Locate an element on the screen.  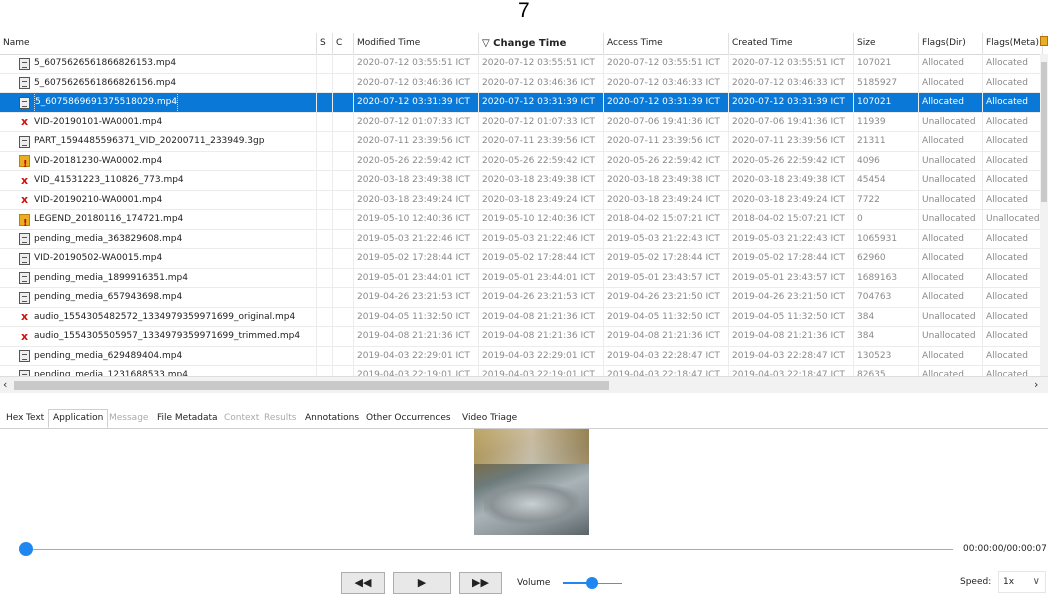
deleted-file-icon: x is located at coordinates (24, 180).